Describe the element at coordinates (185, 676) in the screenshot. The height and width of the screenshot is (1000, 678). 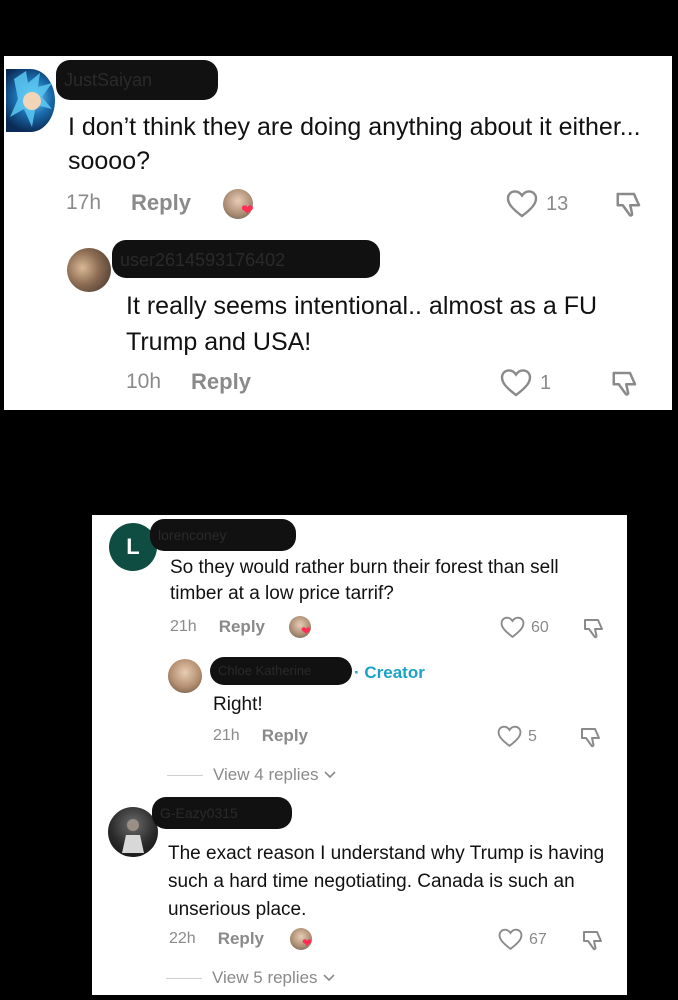
I see `creator-avatar` at that location.